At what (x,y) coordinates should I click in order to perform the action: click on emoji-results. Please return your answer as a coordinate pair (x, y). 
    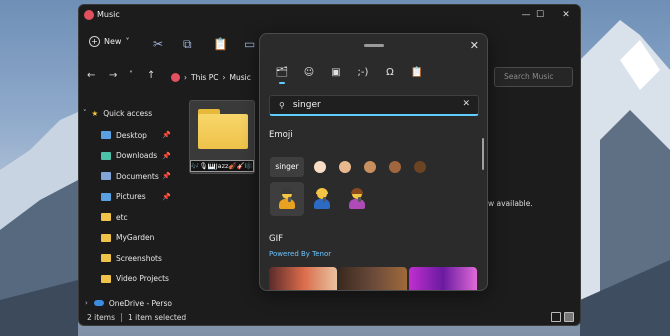
    Looking at the image, I should click on (322, 199).